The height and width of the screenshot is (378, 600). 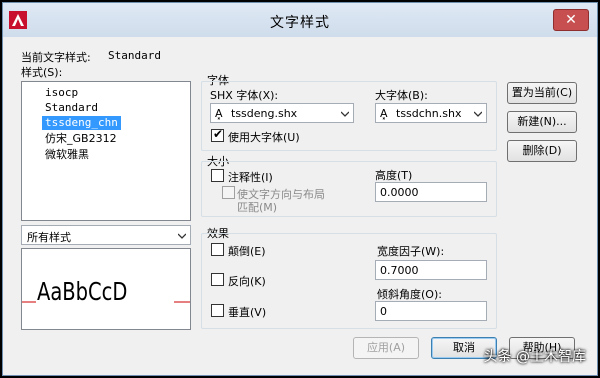 I want to click on styles-label: 样式(S):, so click(x=42, y=72).